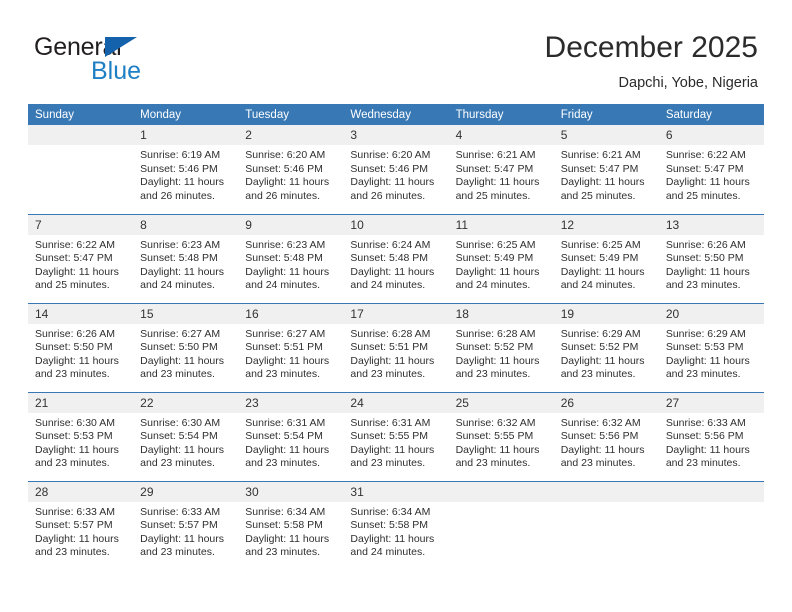 The height and width of the screenshot is (612, 792). What do you see at coordinates (129, 62) in the screenshot?
I see `general-blue-logo: General Blue` at bounding box center [129, 62].